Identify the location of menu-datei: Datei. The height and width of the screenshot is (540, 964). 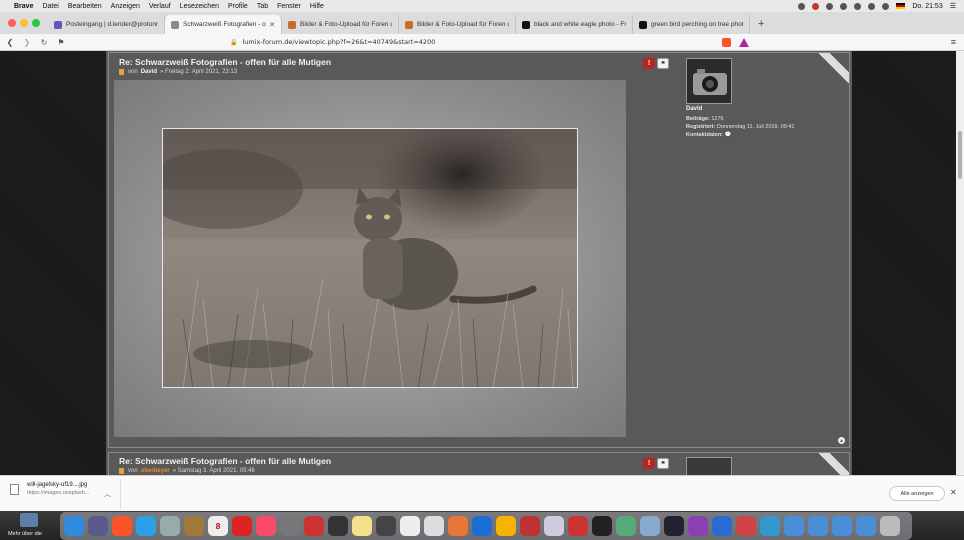
(50, 6).